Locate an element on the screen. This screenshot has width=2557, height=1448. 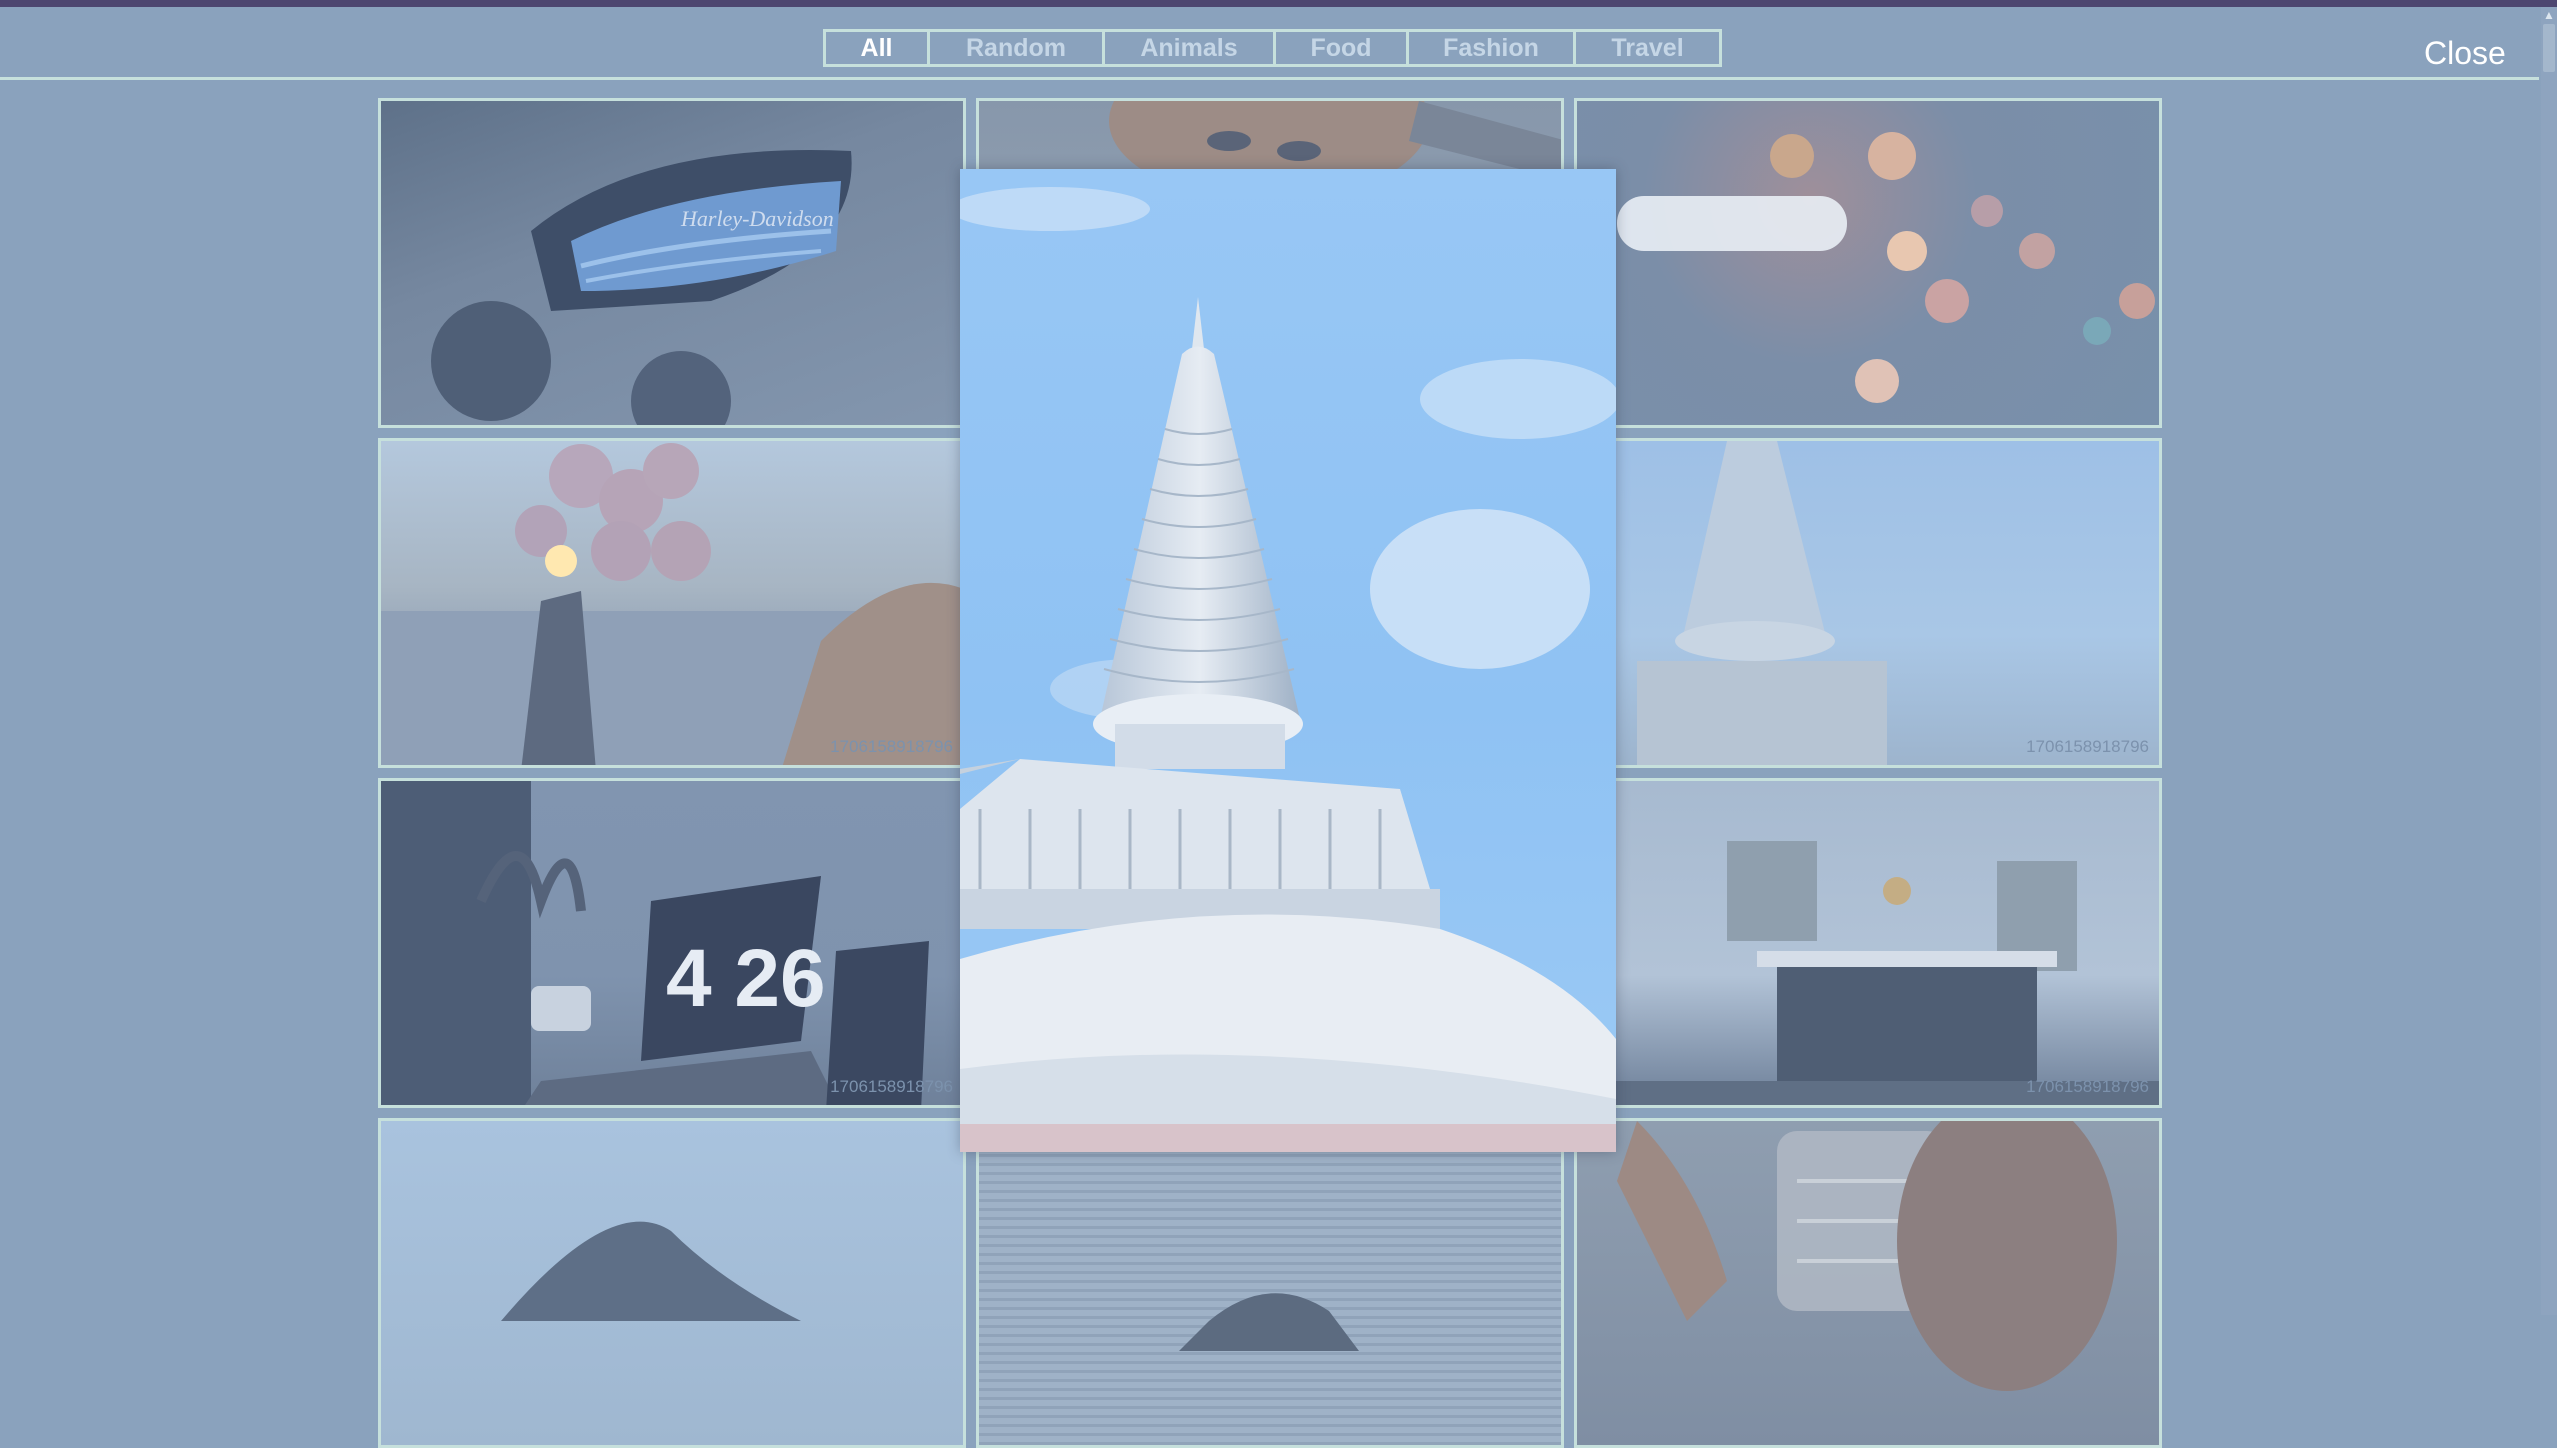
tab-random: Random is located at coordinates (1017, 48).